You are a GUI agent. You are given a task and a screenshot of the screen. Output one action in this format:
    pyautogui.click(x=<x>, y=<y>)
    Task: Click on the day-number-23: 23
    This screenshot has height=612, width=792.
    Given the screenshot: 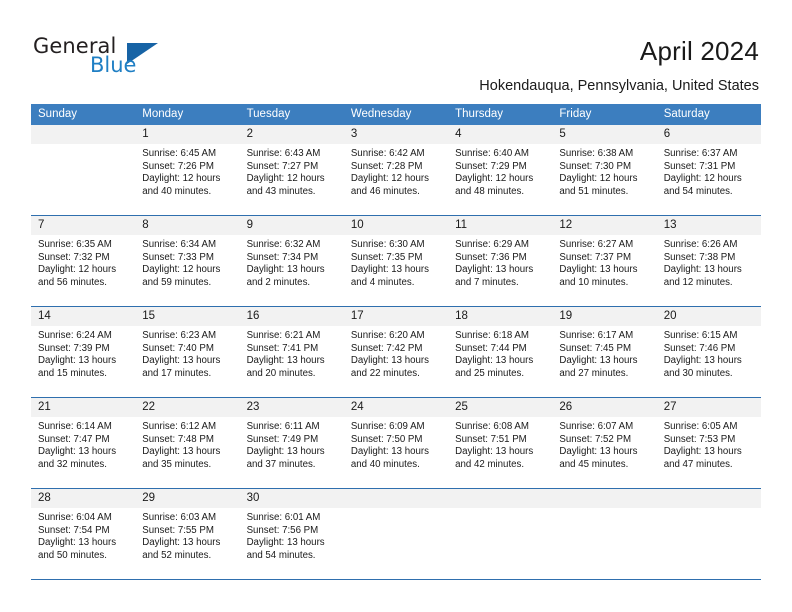 What is the action you would take?
    pyautogui.click(x=292, y=407)
    